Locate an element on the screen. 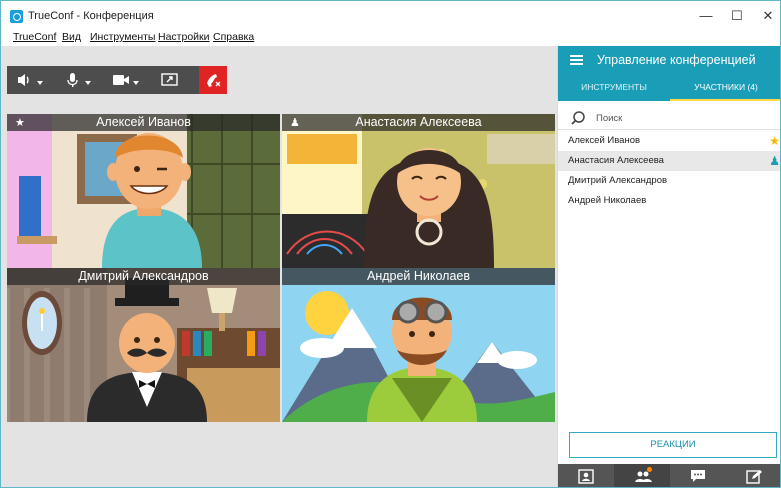  tile-name-2: Анастасия Алексеева is located at coordinates (418, 122).